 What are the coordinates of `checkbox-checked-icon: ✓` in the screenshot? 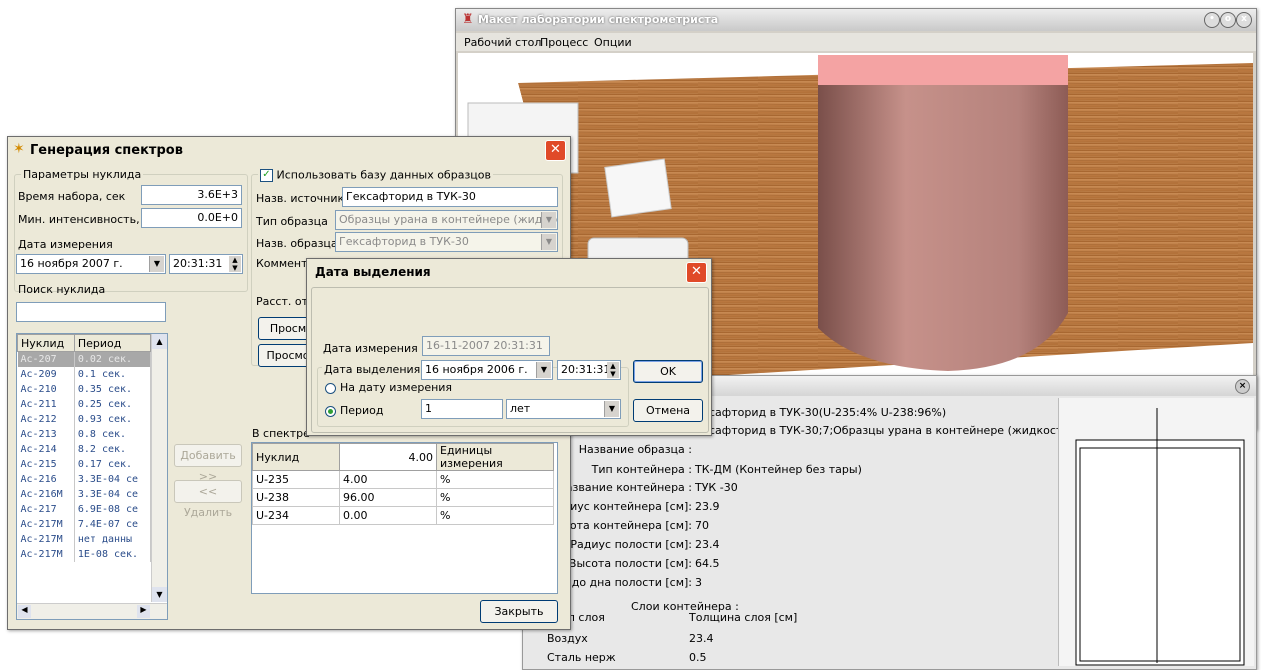 It's located at (266, 175).